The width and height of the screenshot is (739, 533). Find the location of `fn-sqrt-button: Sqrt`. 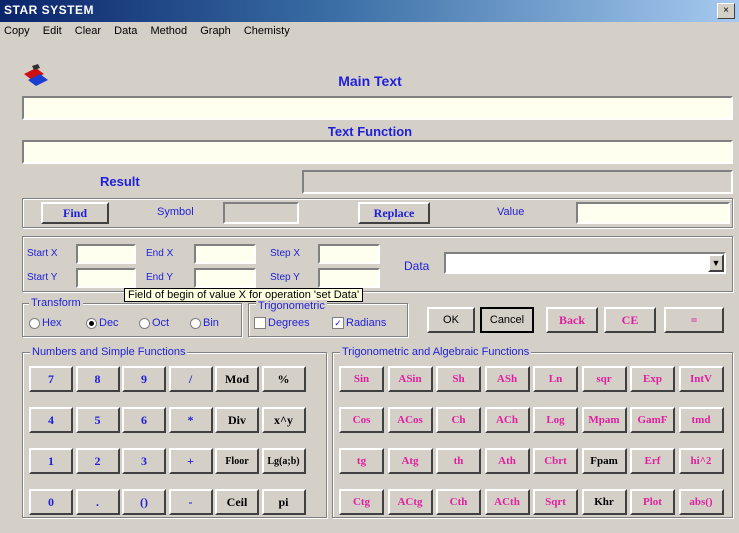

fn-sqrt-button: Sqrt is located at coordinates (555, 502).